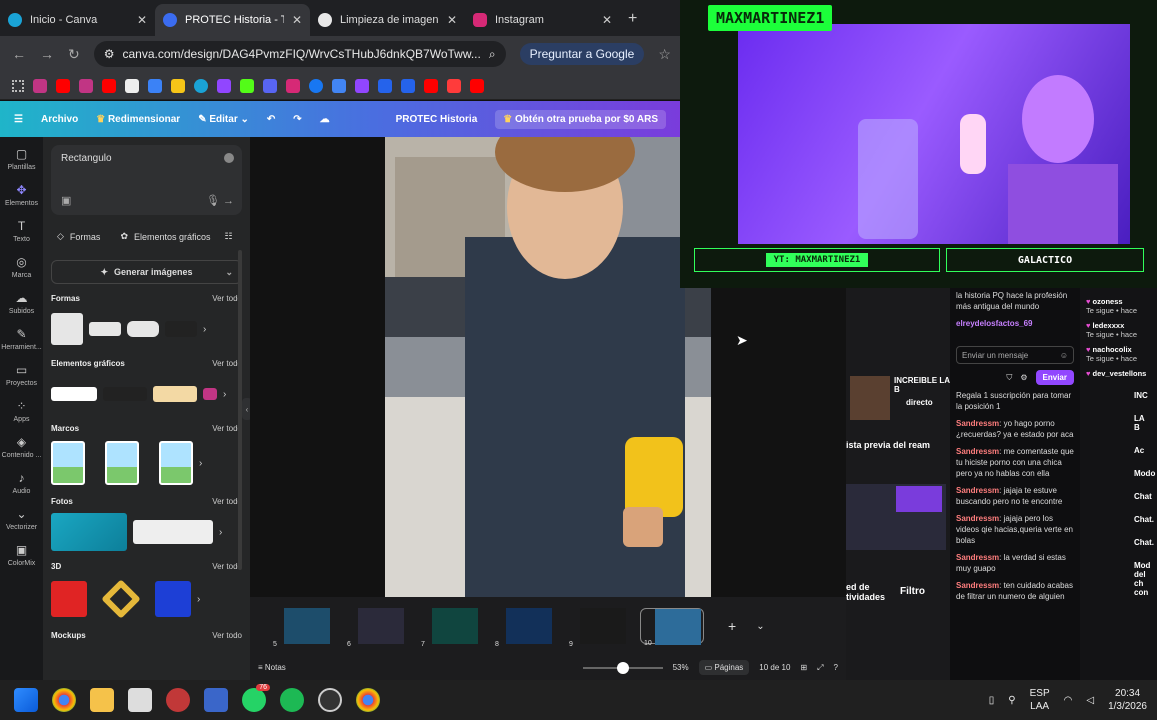  Describe the element at coordinates (1015, 355) in the screenshot. I see `chat-input: Enviar un mensaje ☺` at that location.